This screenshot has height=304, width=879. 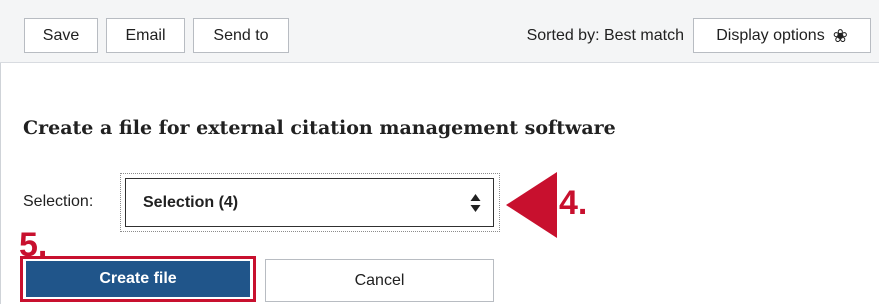 What do you see at coordinates (605, 35) in the screenshot?
I see `sort-order-text: Sorted by: Best match` at bounding box center [605, 35].